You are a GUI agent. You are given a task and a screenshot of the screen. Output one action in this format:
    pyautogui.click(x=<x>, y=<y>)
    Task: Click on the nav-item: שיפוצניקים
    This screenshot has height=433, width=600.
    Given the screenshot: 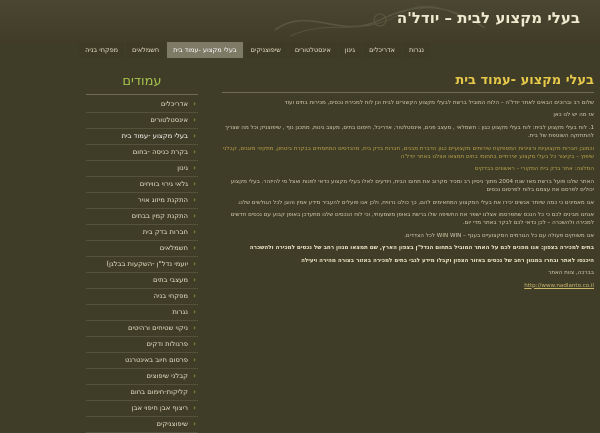 What is the action you would take?
    pyautogui.click(x=265, y=50)
    